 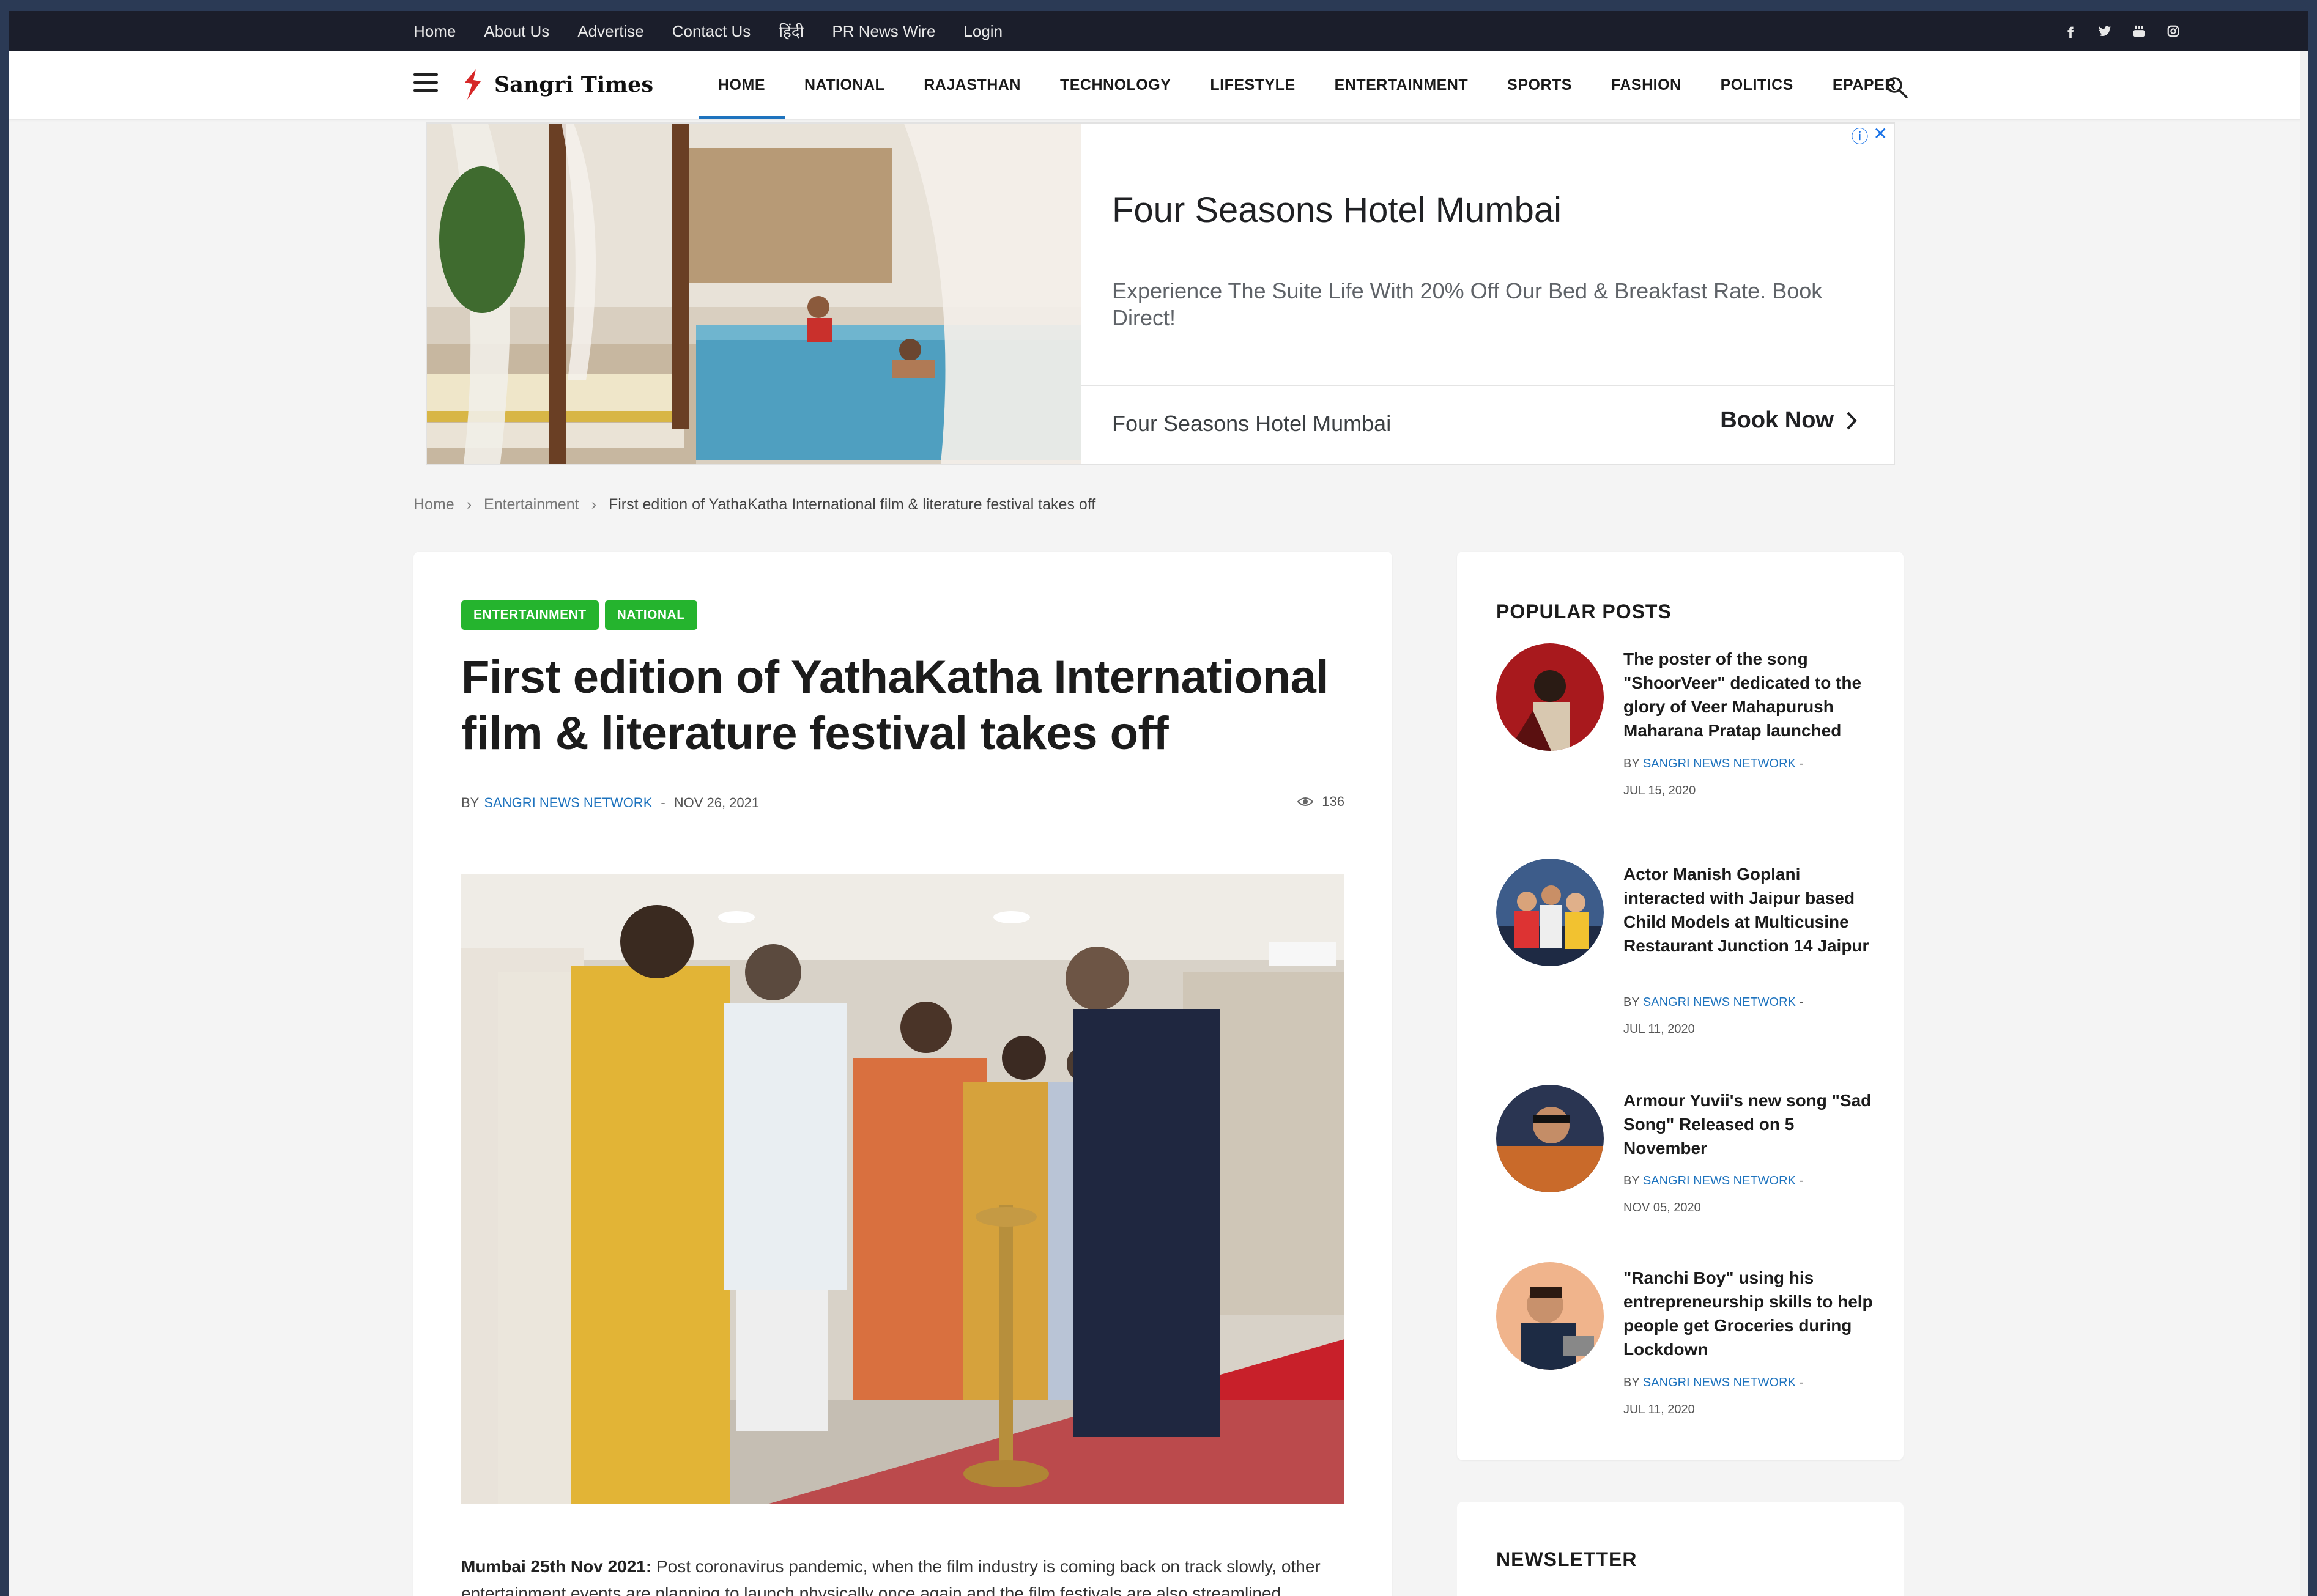 What do you see at coordinates (2139, 31) in the screenshot?
I see `youtube-icon` at bounding box center [2139, 31].